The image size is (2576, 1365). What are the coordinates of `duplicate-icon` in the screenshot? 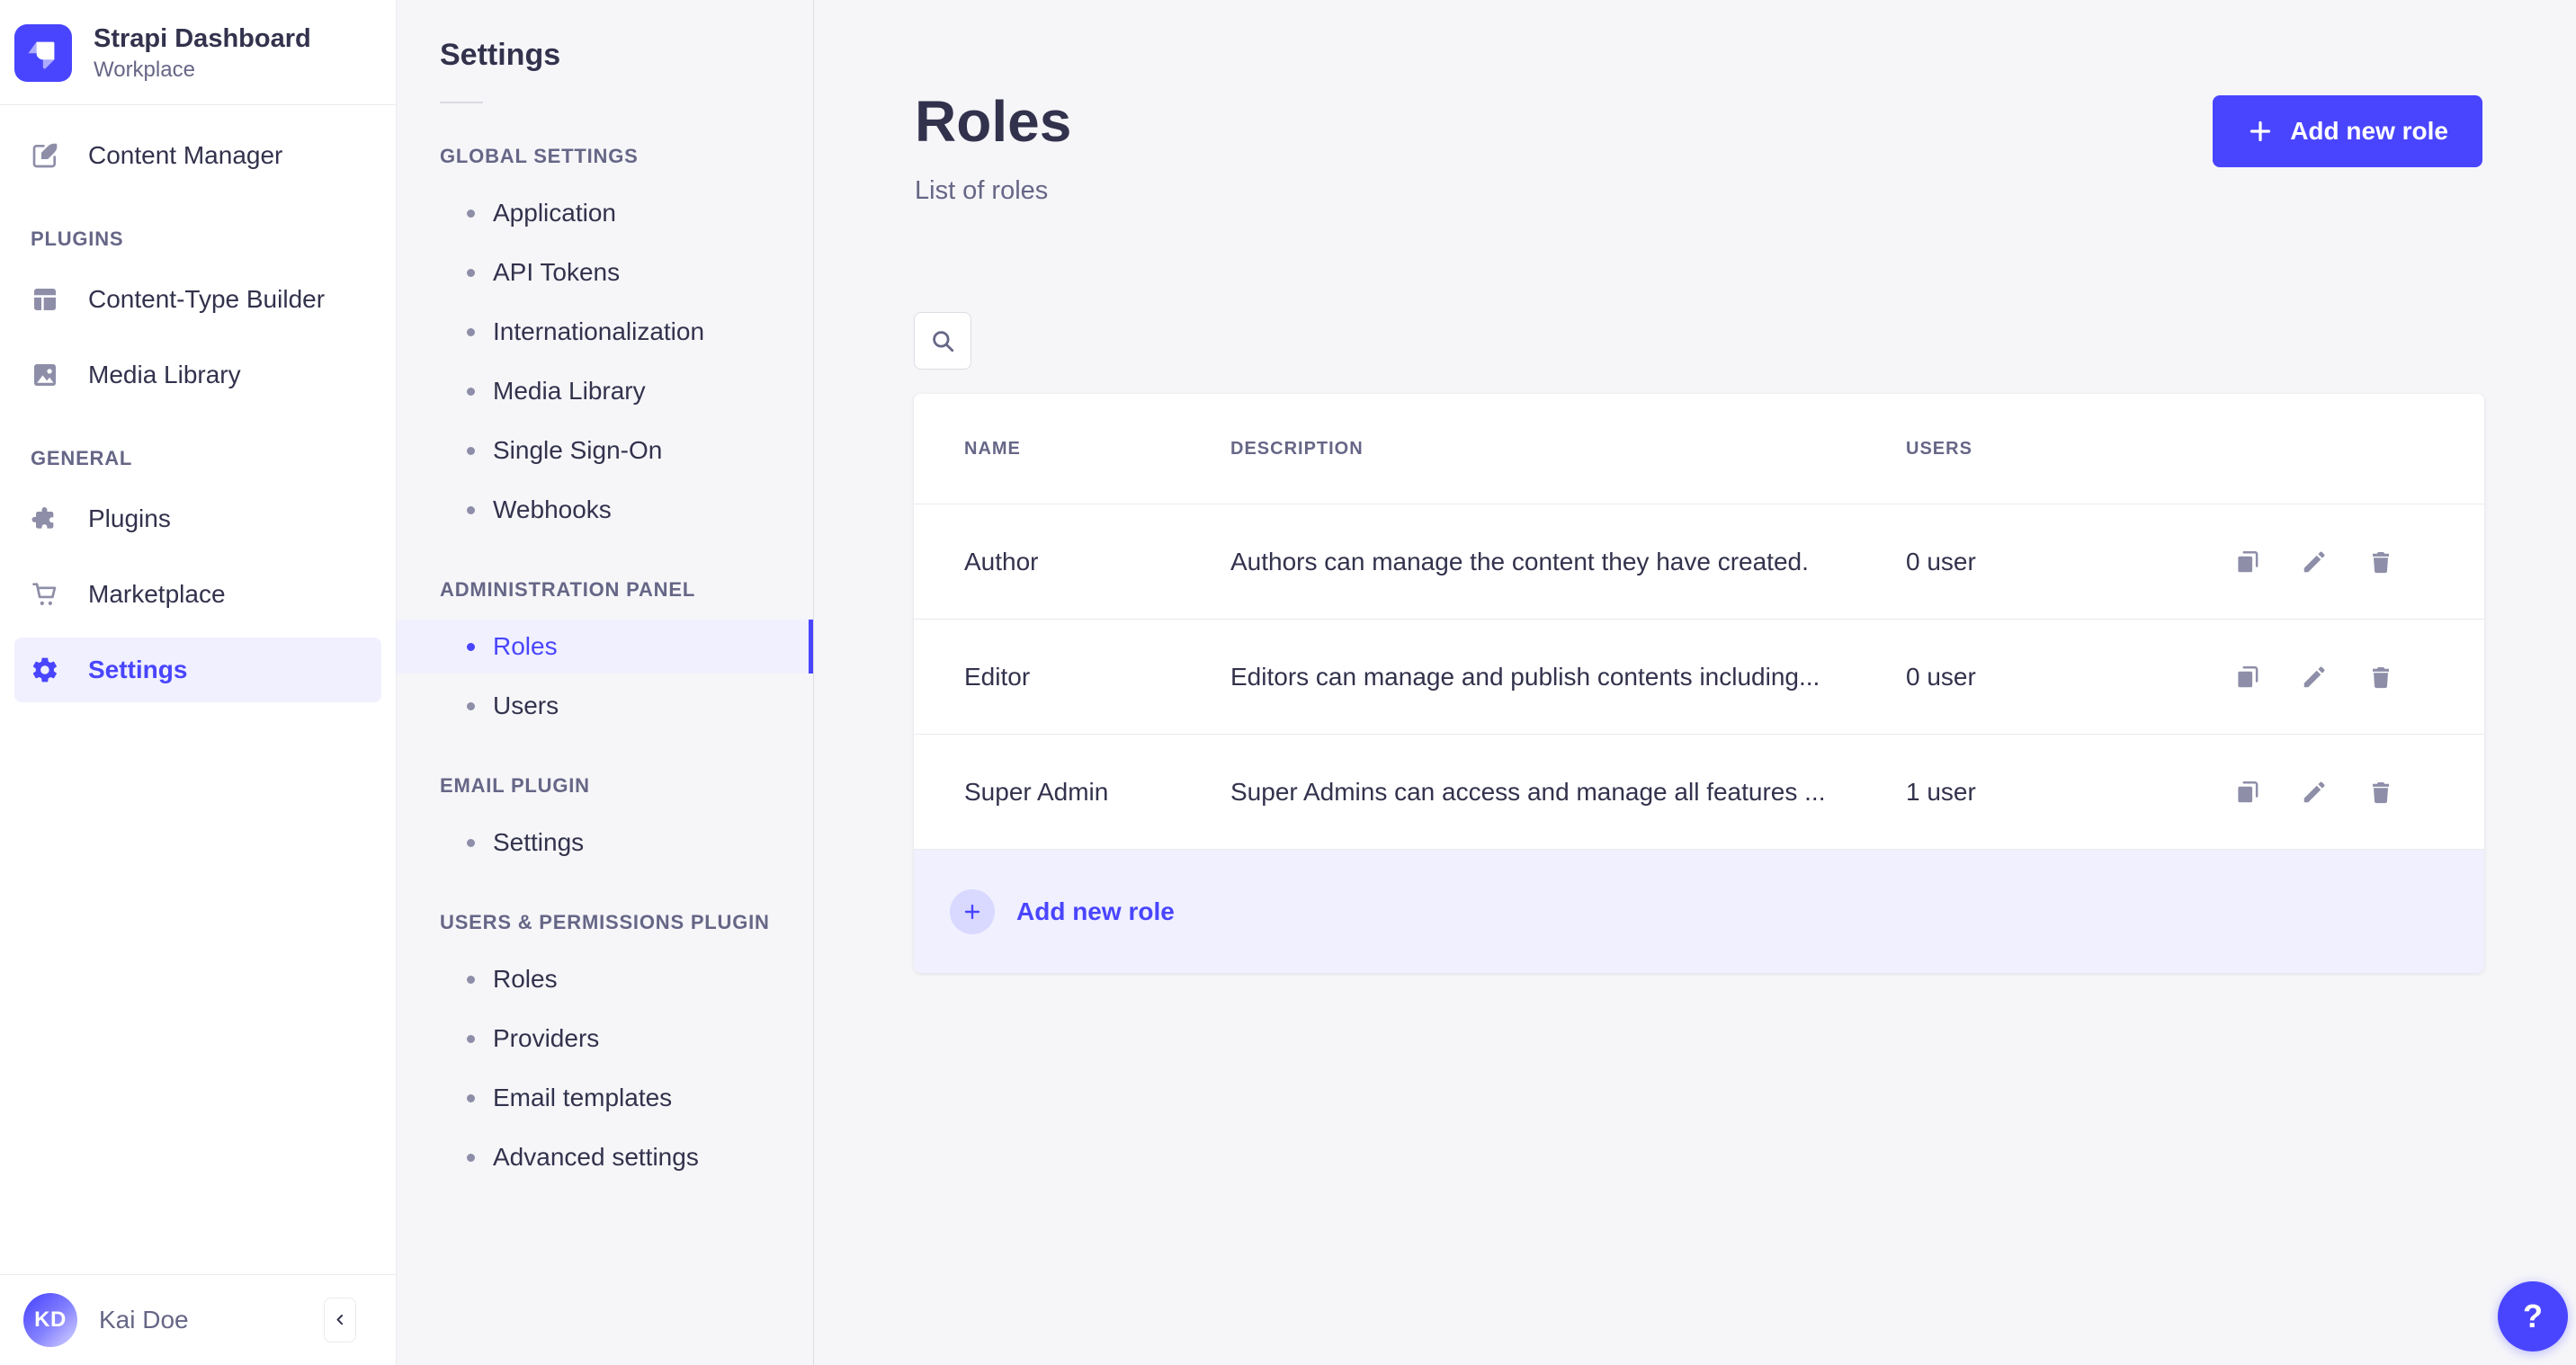 It's located at (2247, 793).